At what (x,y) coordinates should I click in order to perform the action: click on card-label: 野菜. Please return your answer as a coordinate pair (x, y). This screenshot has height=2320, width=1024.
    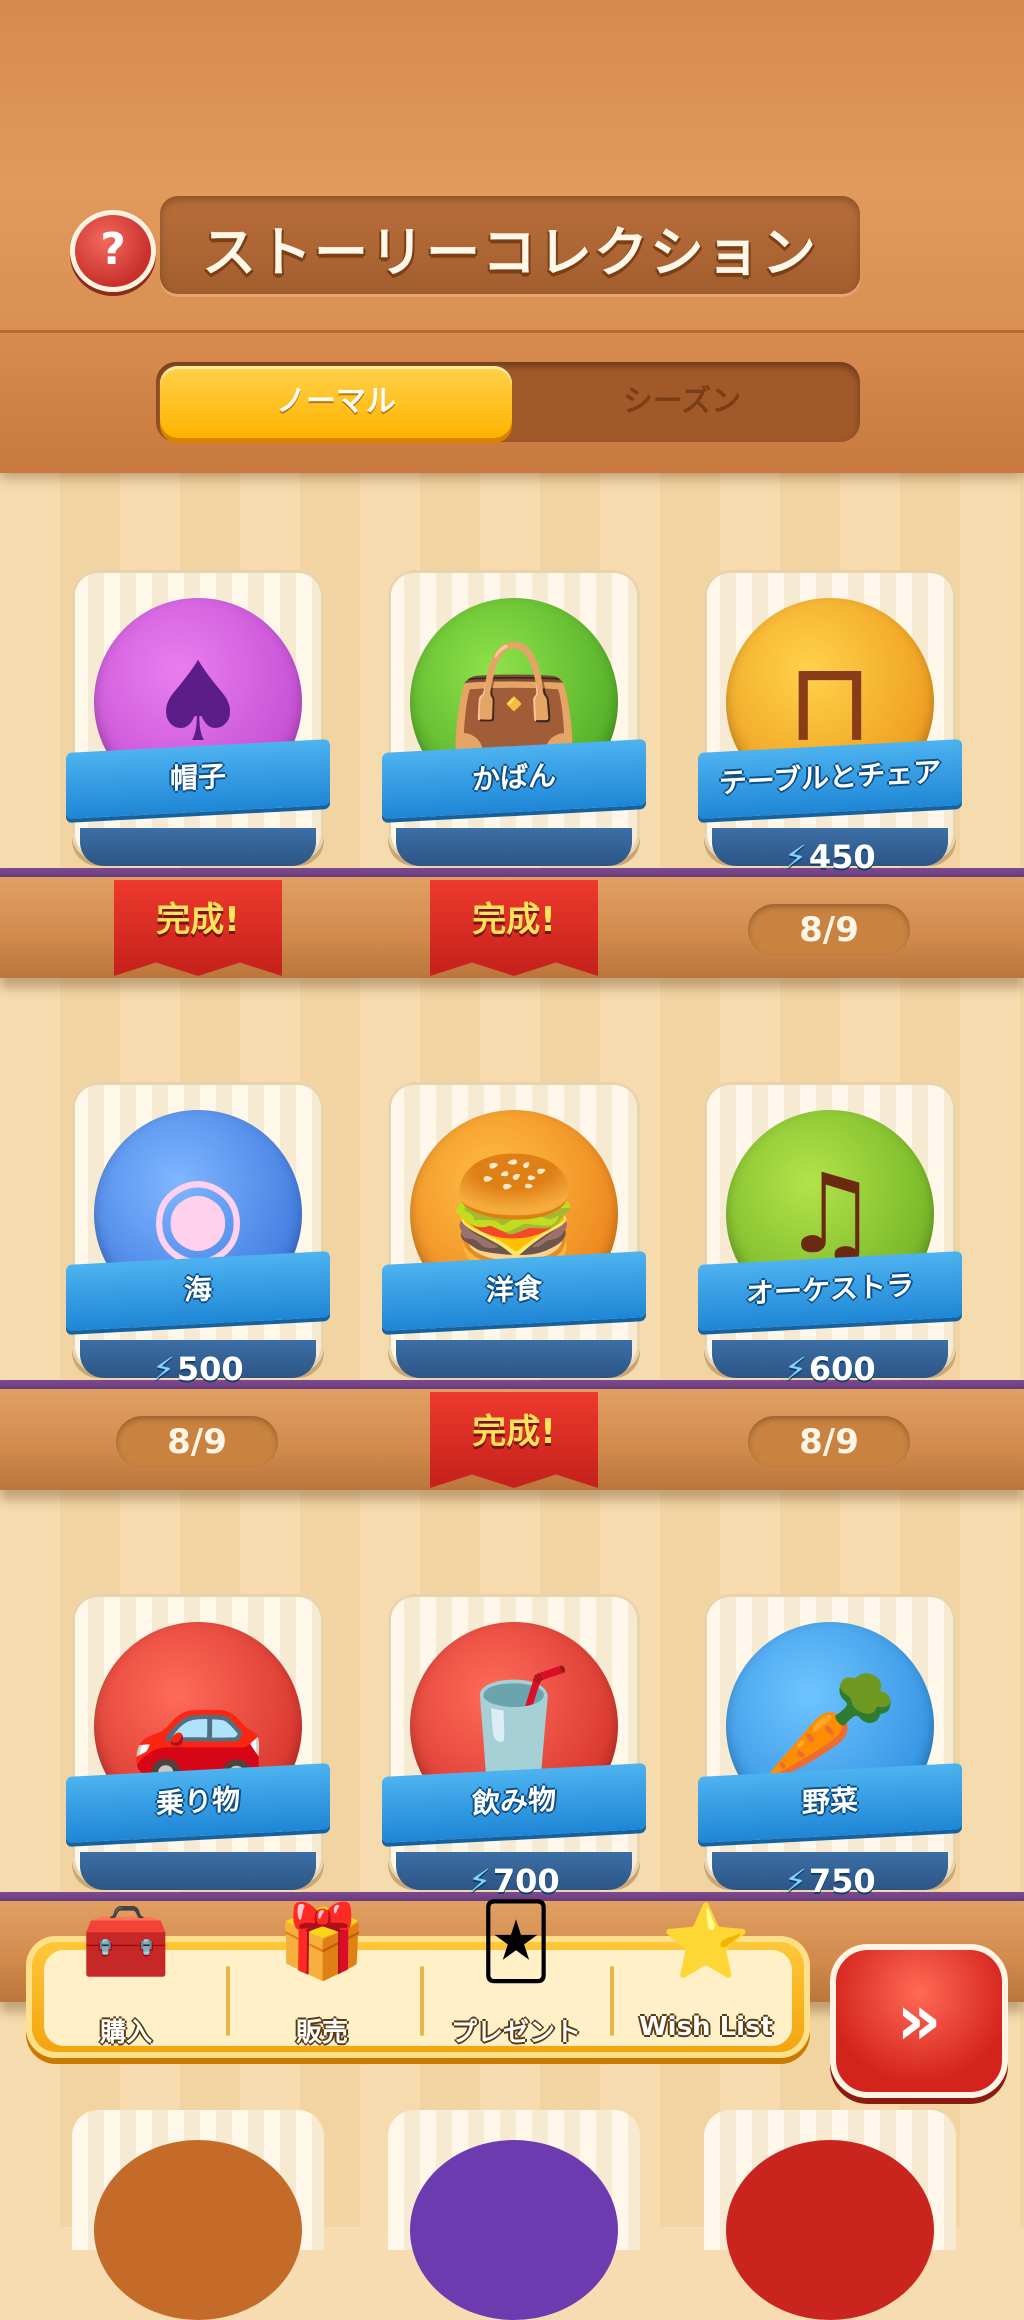
    Looking at the image, I should click on (829, 1801).